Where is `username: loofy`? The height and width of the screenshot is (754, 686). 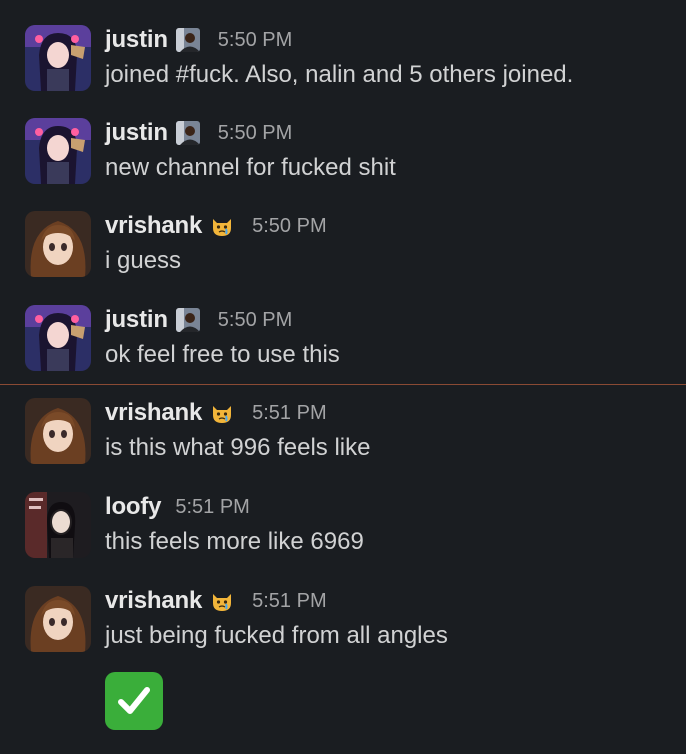 username: loofy is located at coordinates (133, 507).